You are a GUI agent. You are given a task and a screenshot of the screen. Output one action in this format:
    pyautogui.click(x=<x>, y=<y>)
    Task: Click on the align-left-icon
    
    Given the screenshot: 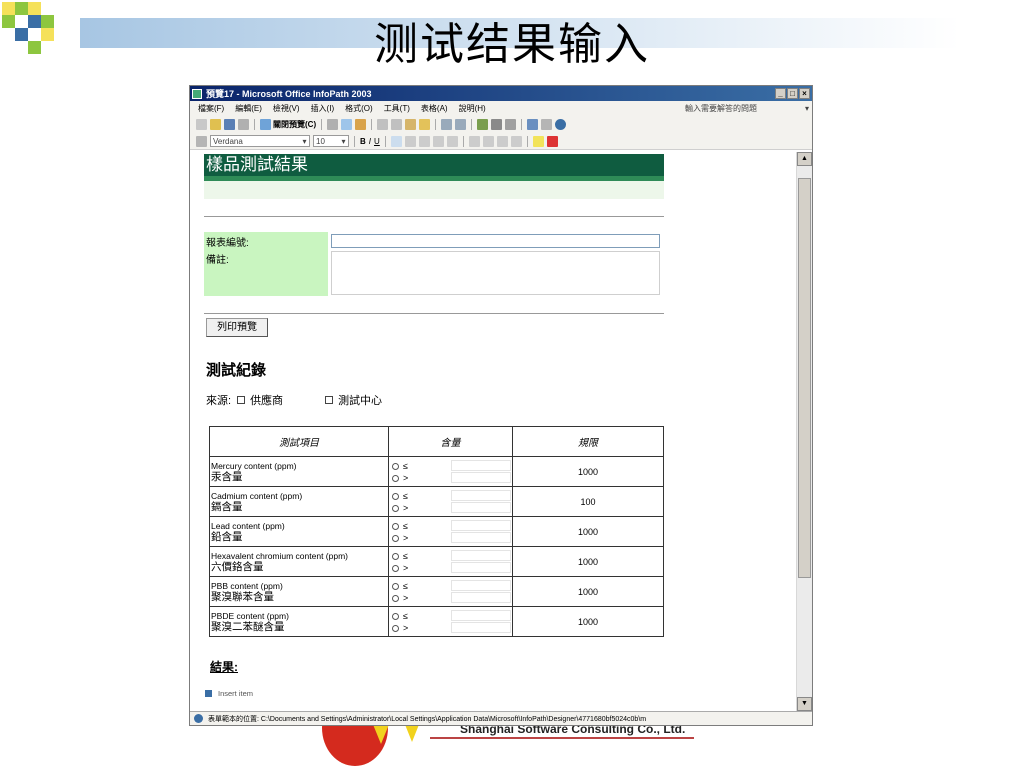 What is the action you would take?
    pyautogui.click(x=396, y=141)
    